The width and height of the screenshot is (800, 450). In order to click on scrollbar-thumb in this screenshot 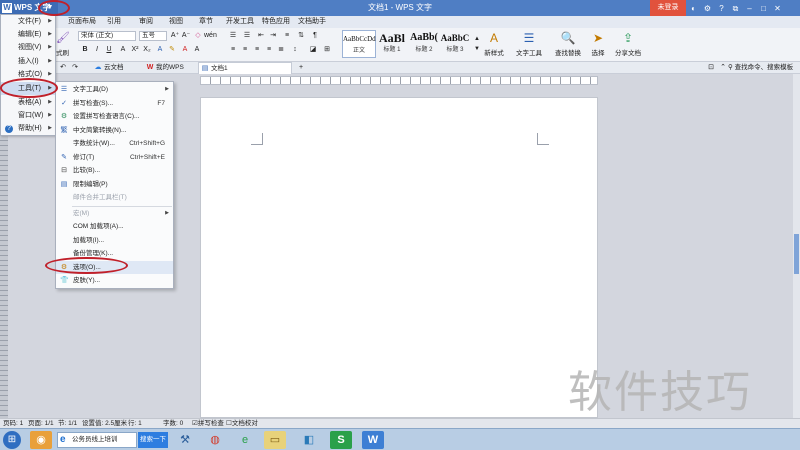, I will do `click(796, 254)`.